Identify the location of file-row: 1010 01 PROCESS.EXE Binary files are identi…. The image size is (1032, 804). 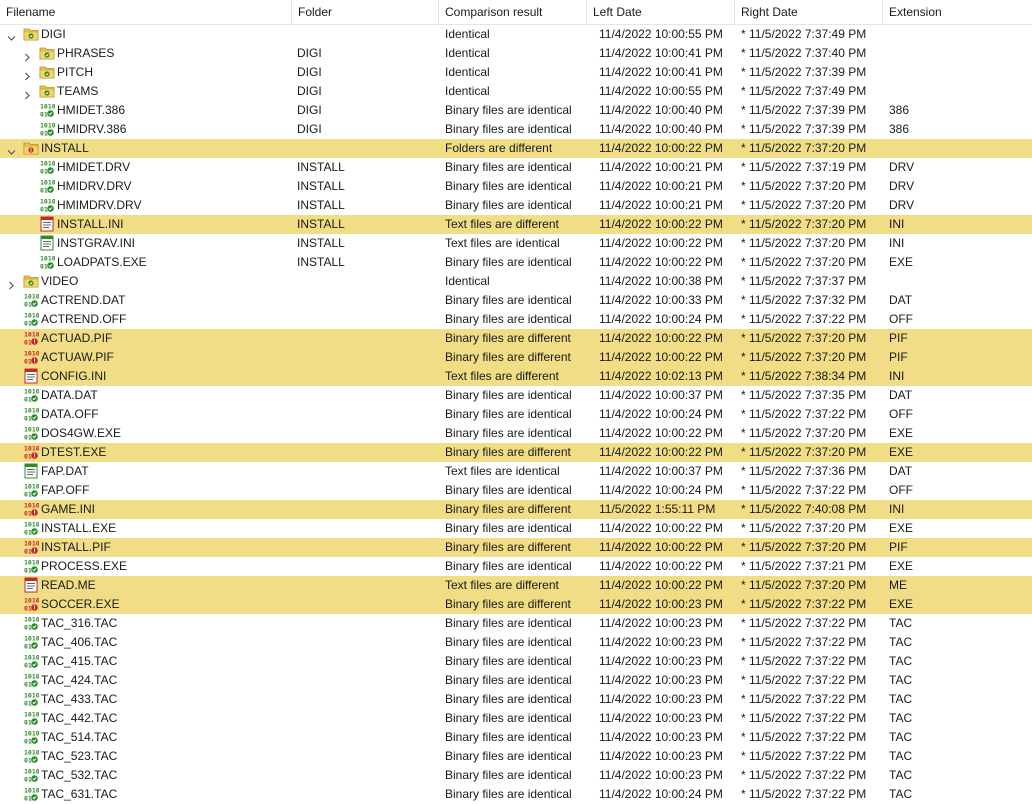
(516, 566).